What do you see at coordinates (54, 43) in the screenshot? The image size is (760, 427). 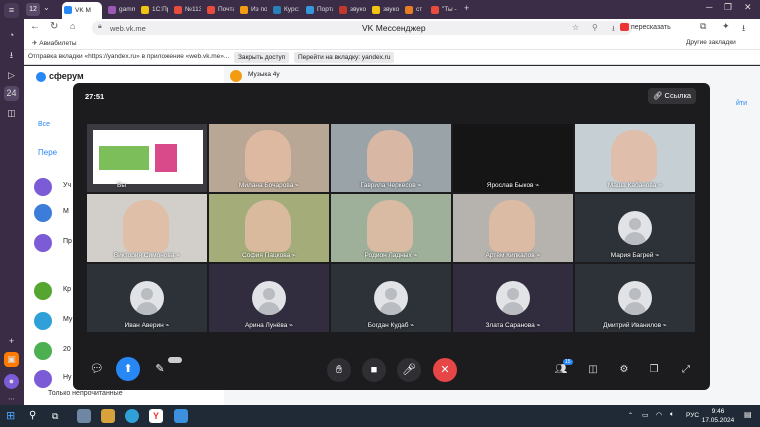 I see `bookmark-aviatickets: ✈ Авиабилеты` at bounding box center [54, 43].